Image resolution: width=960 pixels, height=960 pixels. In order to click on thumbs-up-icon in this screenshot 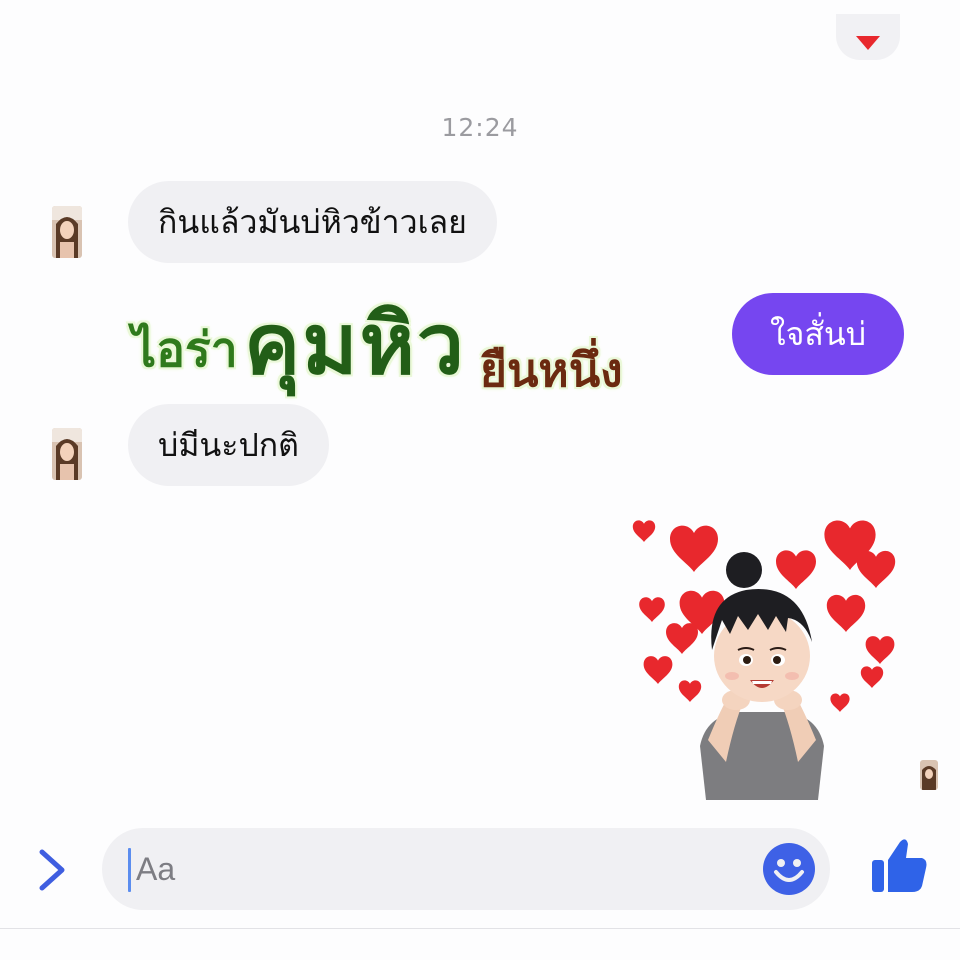, I will do `click(899, 865)`.